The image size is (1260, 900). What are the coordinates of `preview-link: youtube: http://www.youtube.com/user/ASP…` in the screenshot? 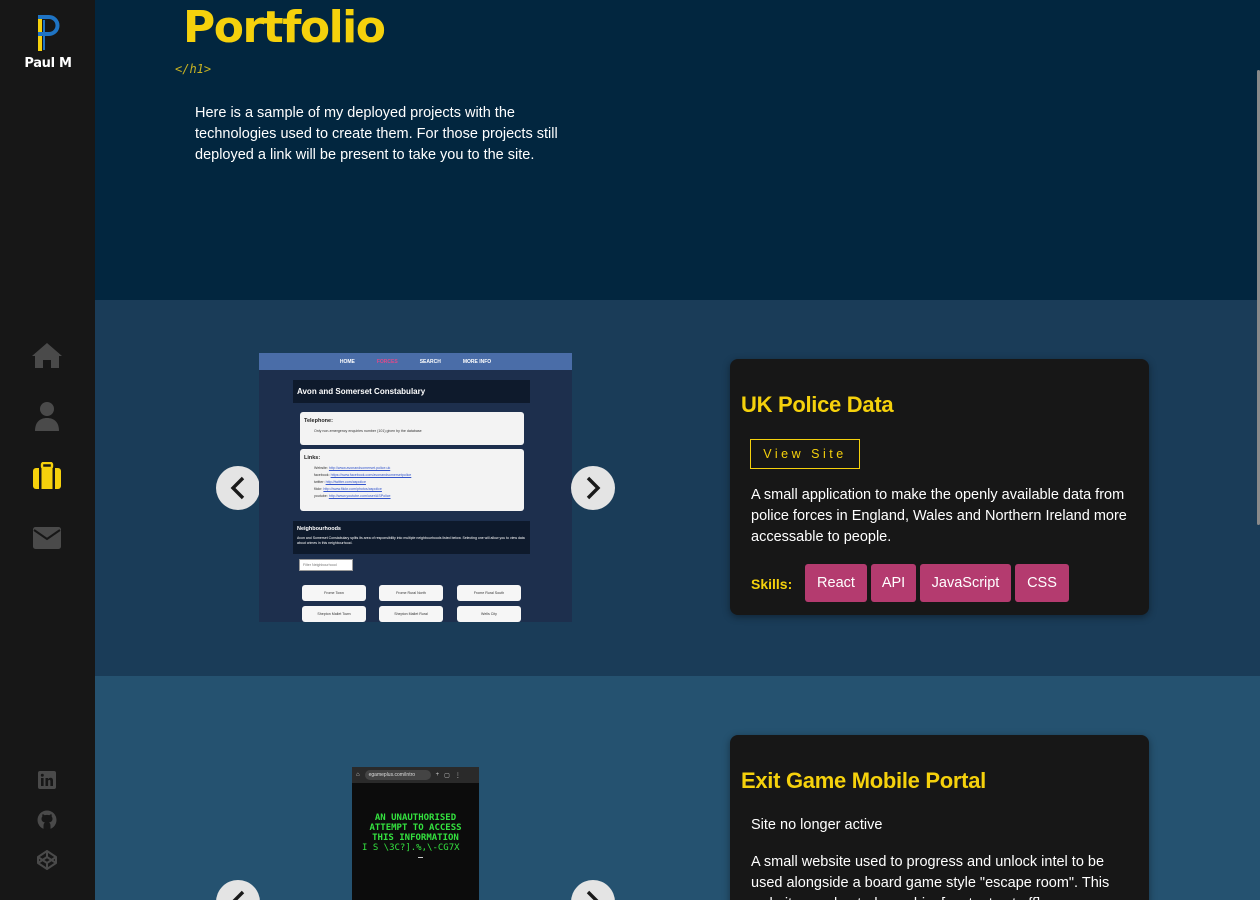 It's located at (417, 496).